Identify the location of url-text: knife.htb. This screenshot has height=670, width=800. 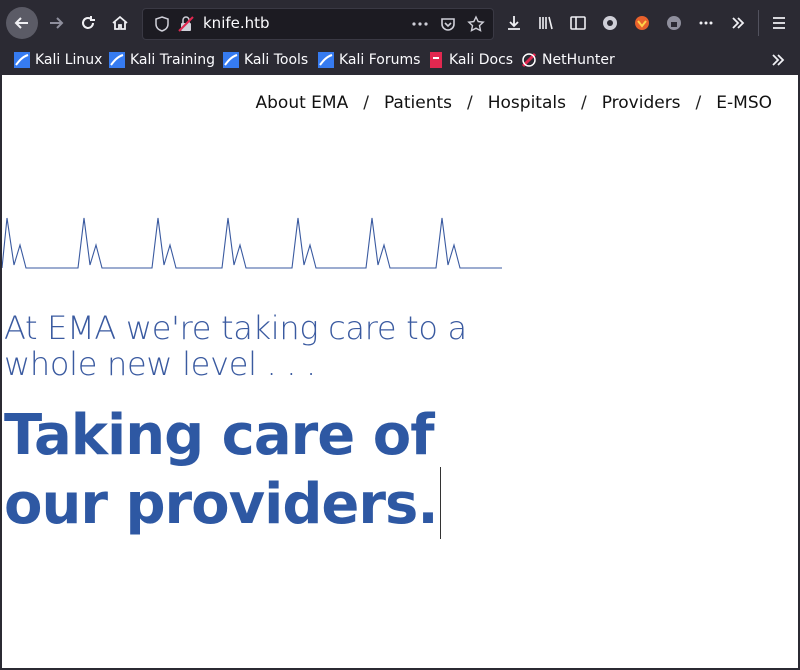
(236, 23).